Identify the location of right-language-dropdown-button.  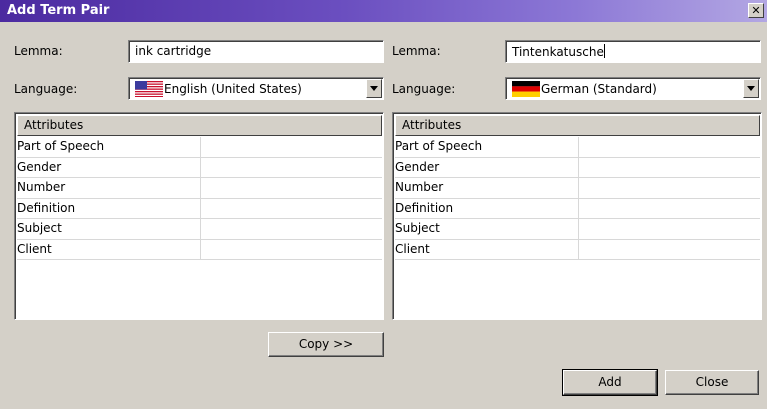
(751, 88).